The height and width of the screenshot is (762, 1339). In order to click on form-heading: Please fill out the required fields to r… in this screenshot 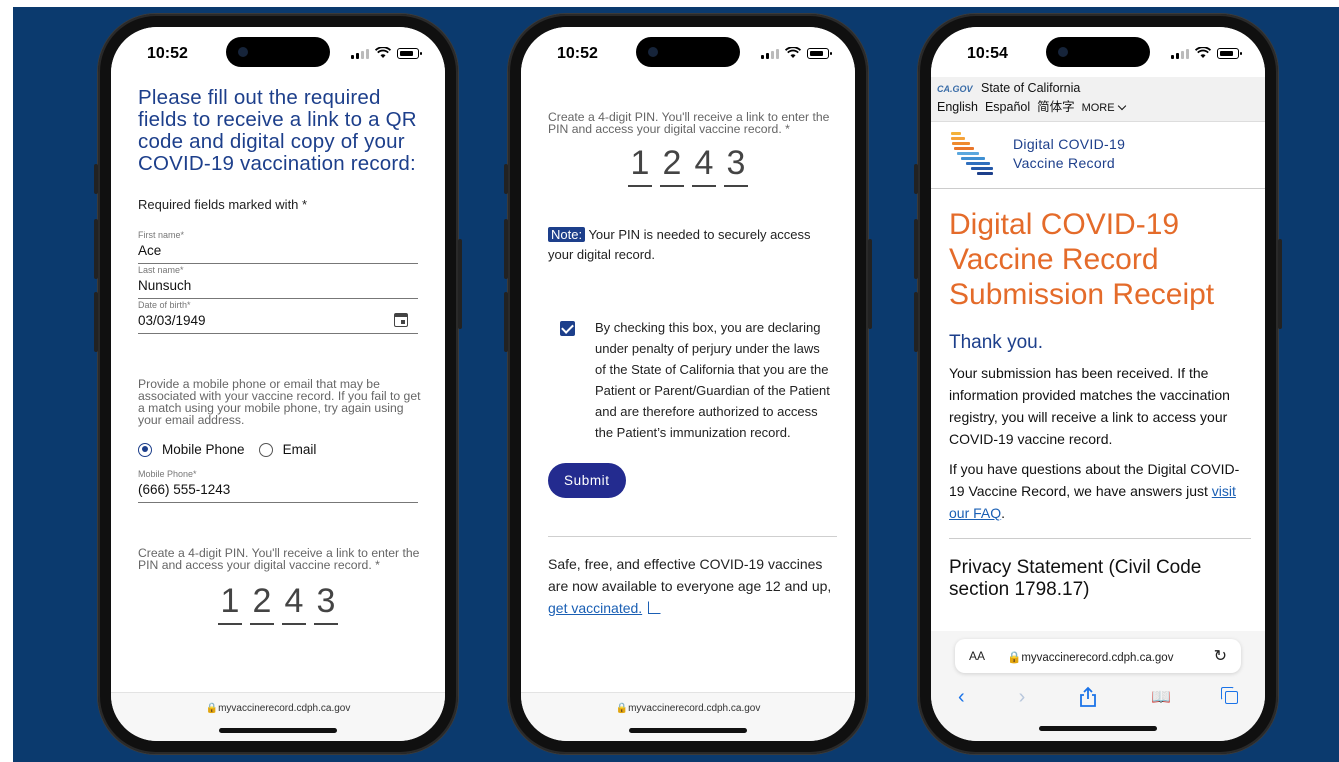, I will do `click(277, 130)`.